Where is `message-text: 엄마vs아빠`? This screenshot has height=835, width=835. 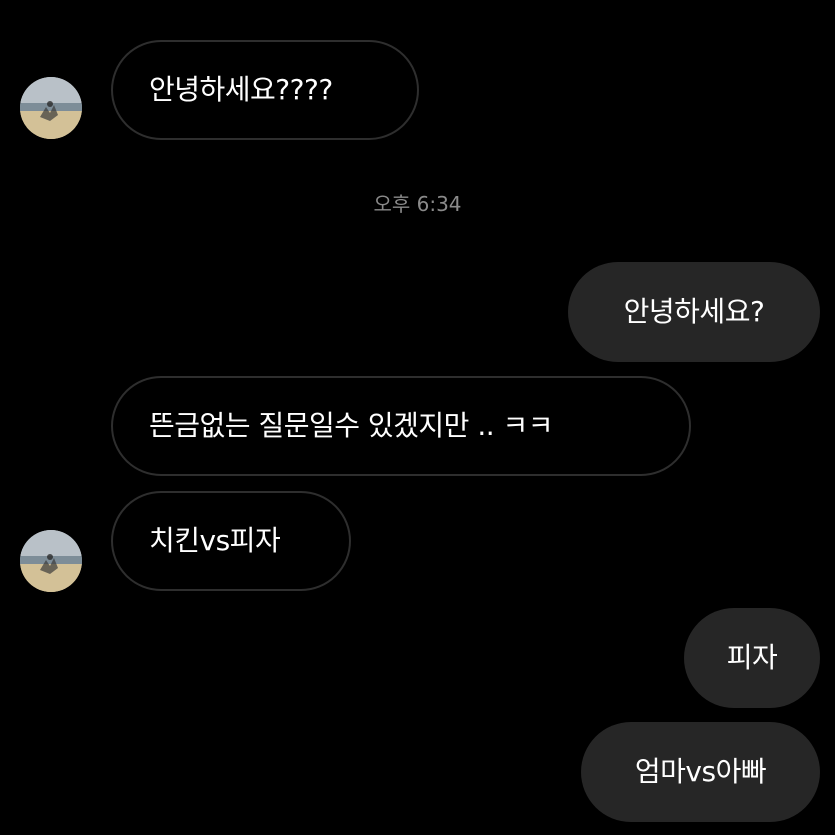
message-text: 엄마vs아빠 is located at coordinates (700, 771).